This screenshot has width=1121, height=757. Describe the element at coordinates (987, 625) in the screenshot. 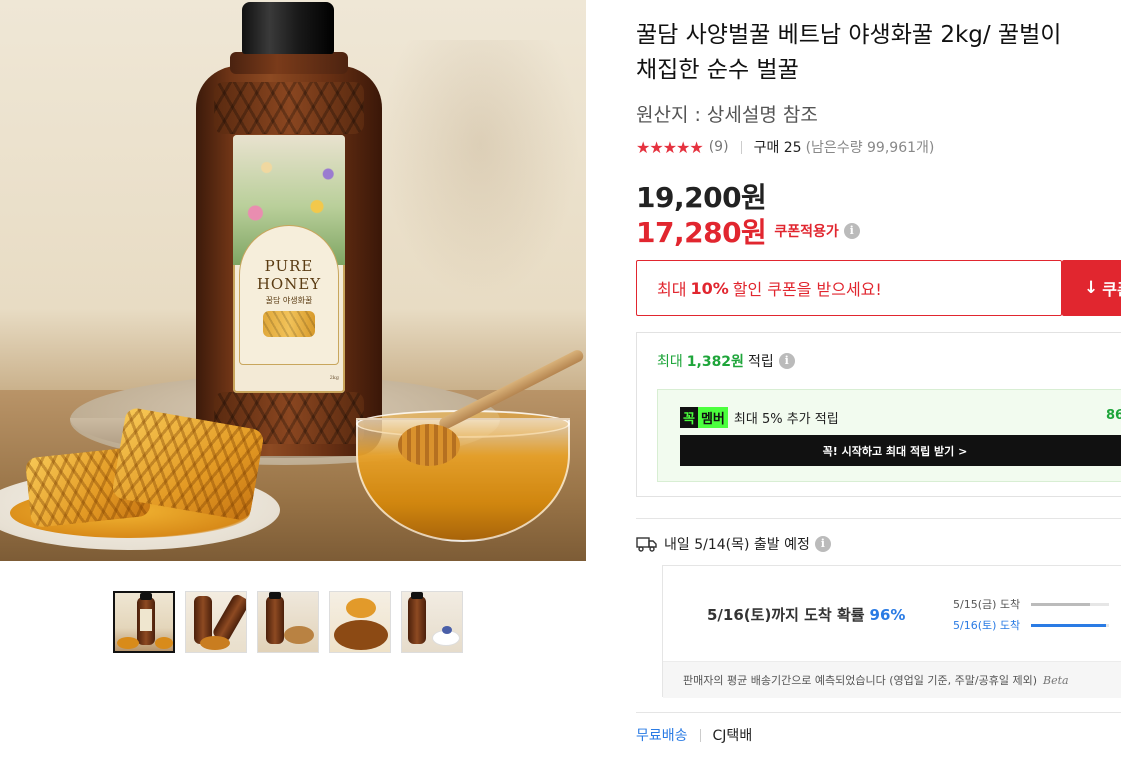

I see `arrival-date-label: 5/16(토) 도착` at that location.